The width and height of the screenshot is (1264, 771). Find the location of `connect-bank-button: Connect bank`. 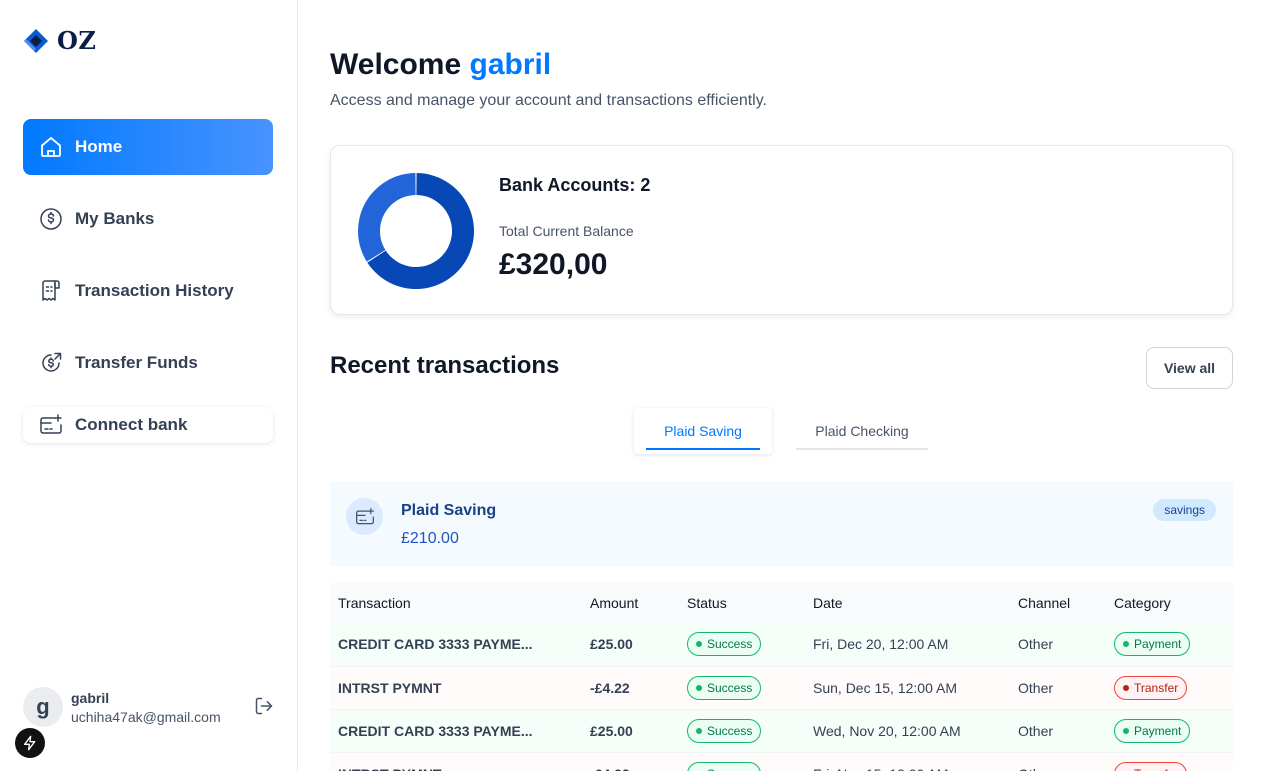

connect-bank-button: Connect bank is located at coordinates (148, 425).